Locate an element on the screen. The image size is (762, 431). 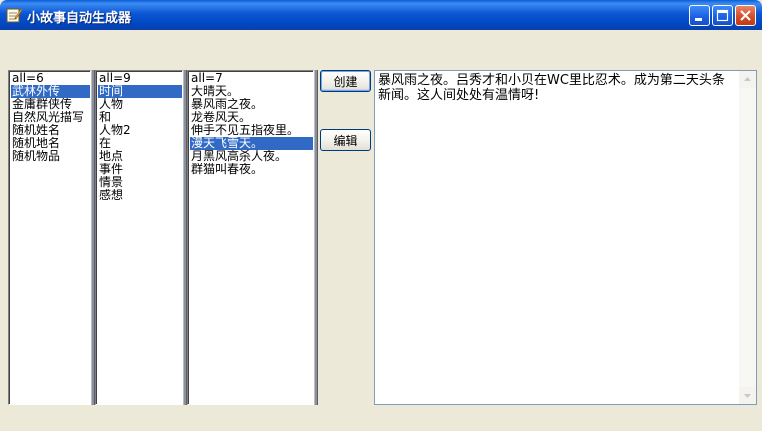
chevron-up-icon is located at coordinates (747, 79).